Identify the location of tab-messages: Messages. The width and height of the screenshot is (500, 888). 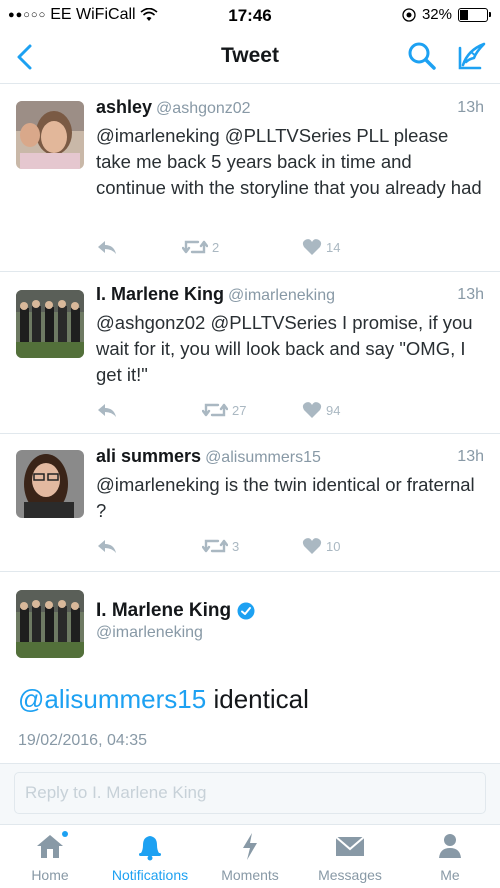
(350, 857).